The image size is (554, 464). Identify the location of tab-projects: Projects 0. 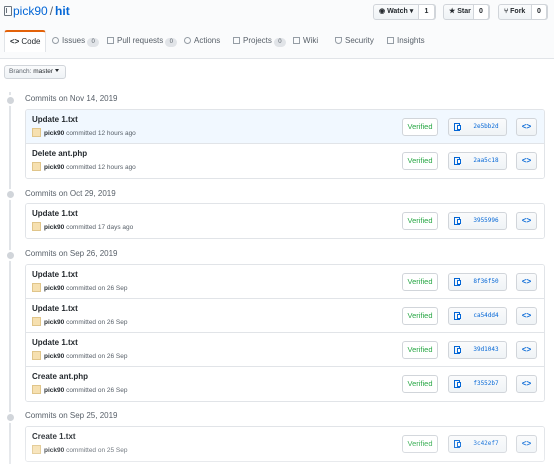
(259, 41).